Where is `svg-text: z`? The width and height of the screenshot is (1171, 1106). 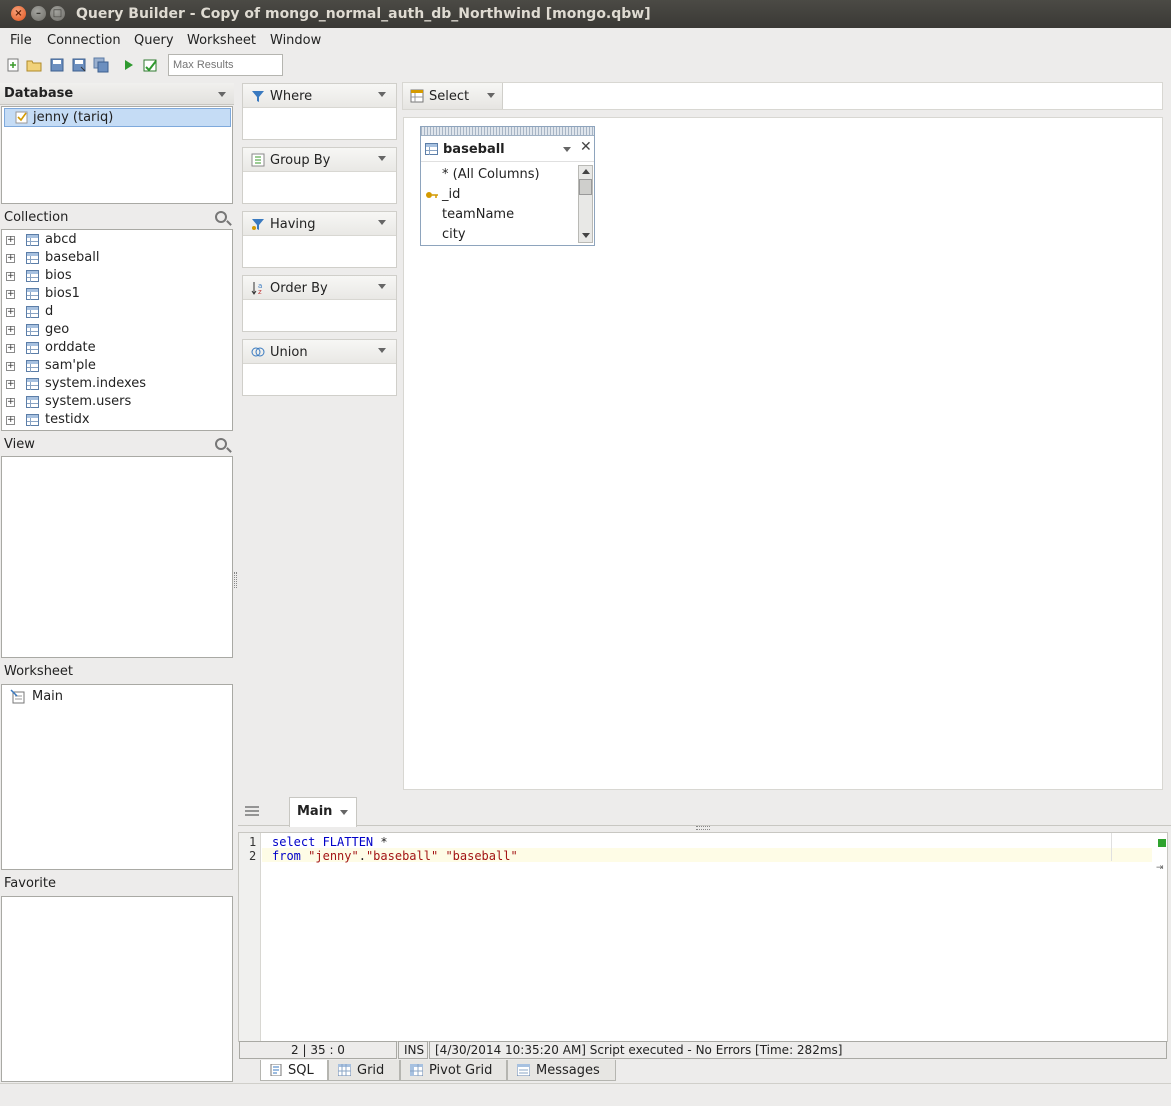
svg-text: z is located at coordinates (260, 291).